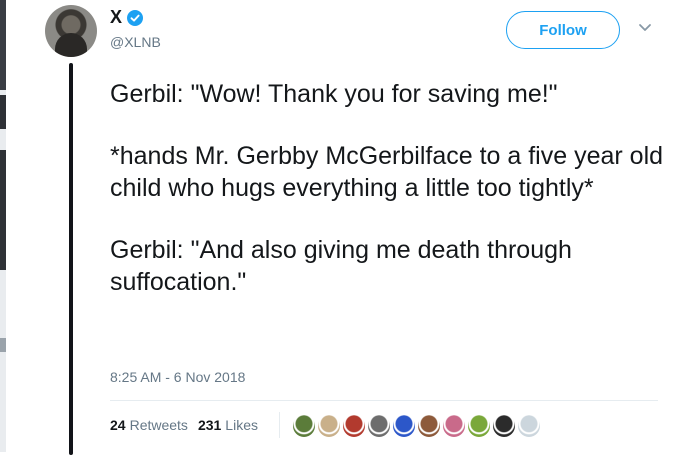 This screenshot has height=455, width=700. I want to click on tweet-stats: 24 Retweets 231 Likes, so click(184, 425).